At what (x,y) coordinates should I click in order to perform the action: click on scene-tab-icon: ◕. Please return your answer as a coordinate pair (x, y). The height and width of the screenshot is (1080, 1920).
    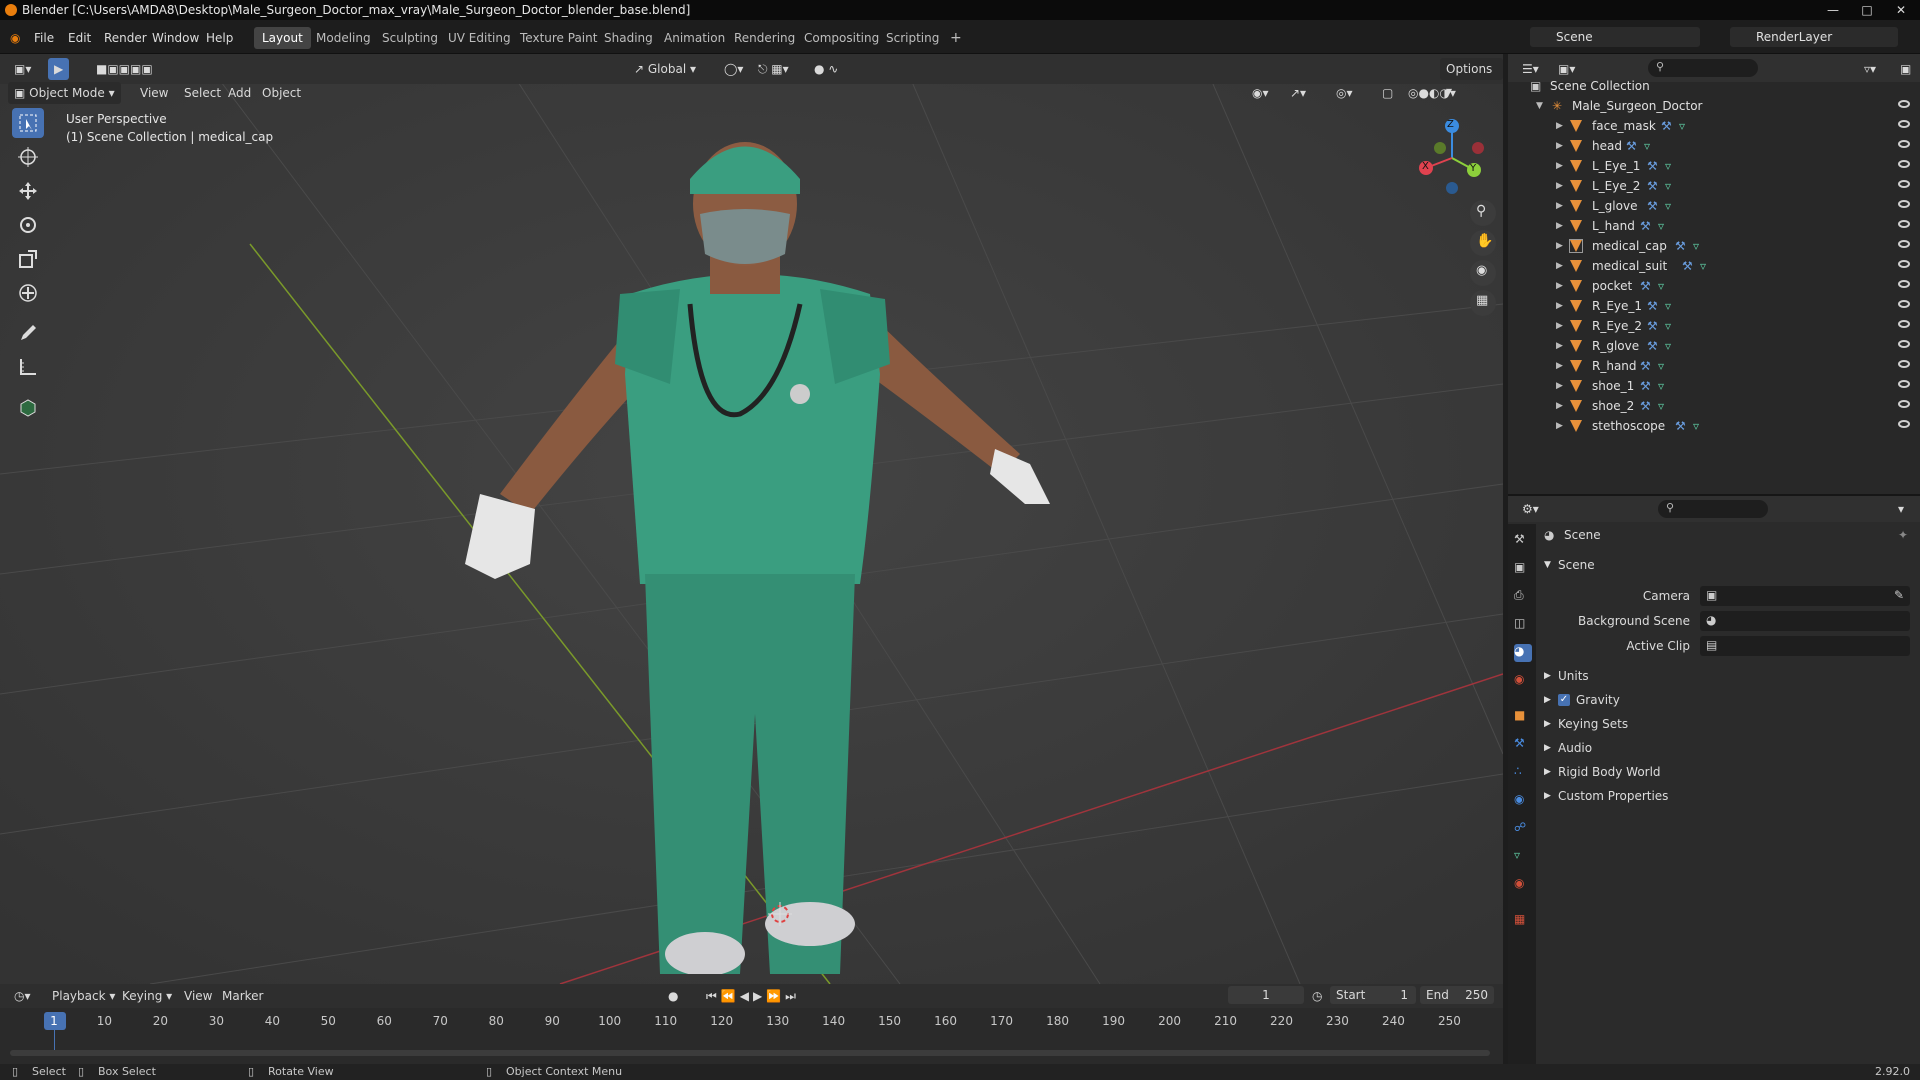
    Looking at the image, I should click on (1523, 653).